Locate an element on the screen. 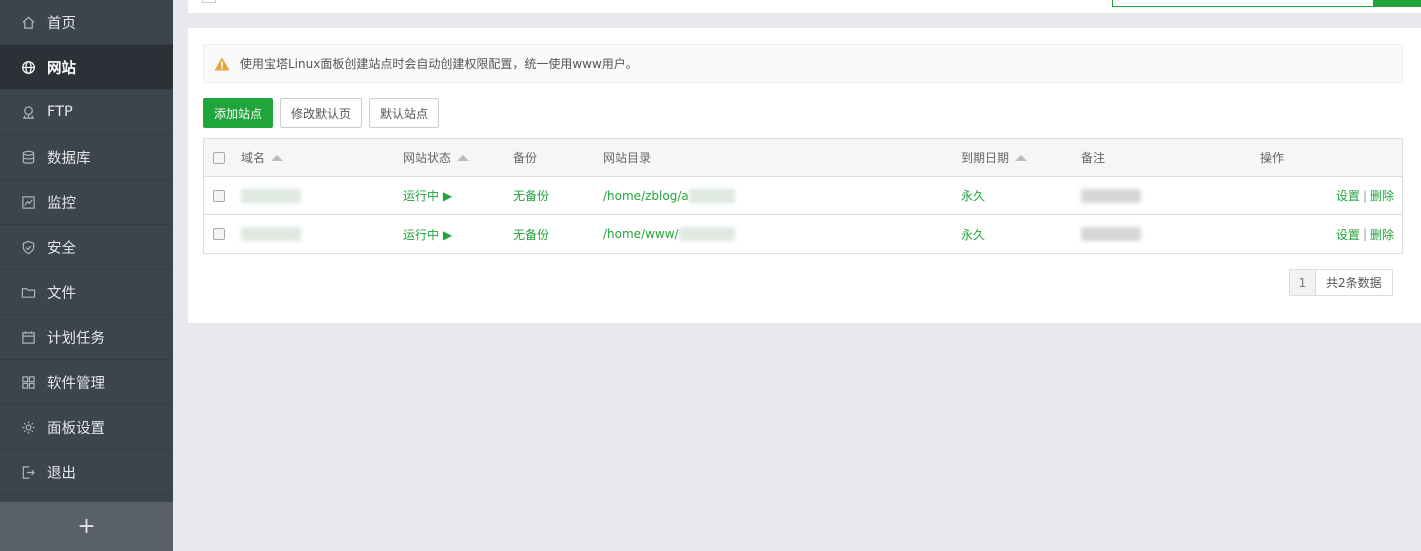 The width and height of the screenshot is (1421, 551). sidebar-item-cron: 计划任务 is located at coordinates (86, 337).